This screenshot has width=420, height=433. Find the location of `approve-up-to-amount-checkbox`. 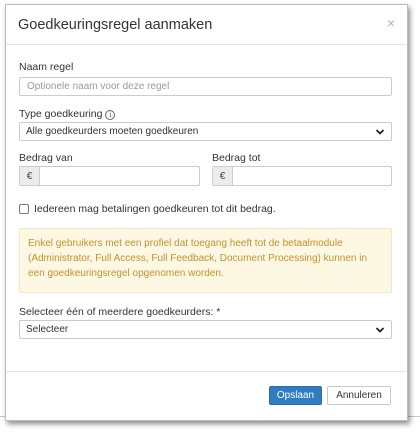

approve-up-to-amount-checkbox is located at coordinates (24, 209).